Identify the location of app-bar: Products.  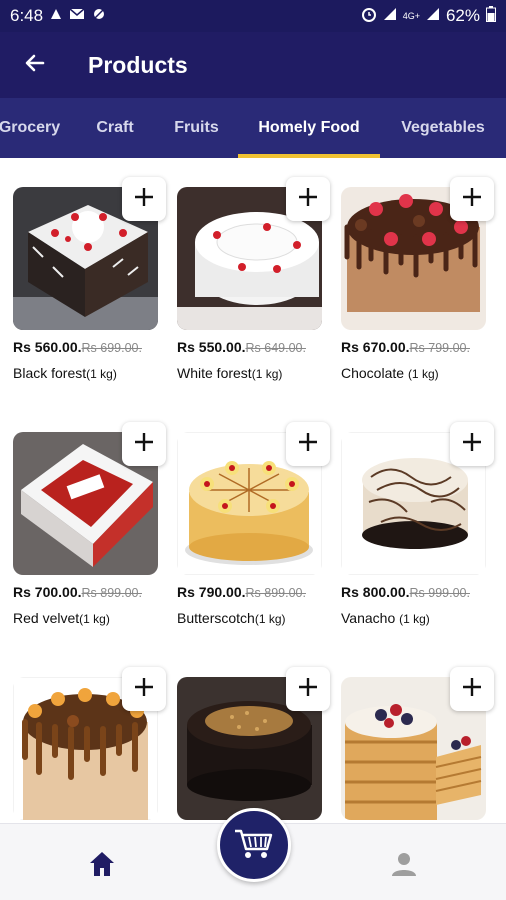
(253, 65).